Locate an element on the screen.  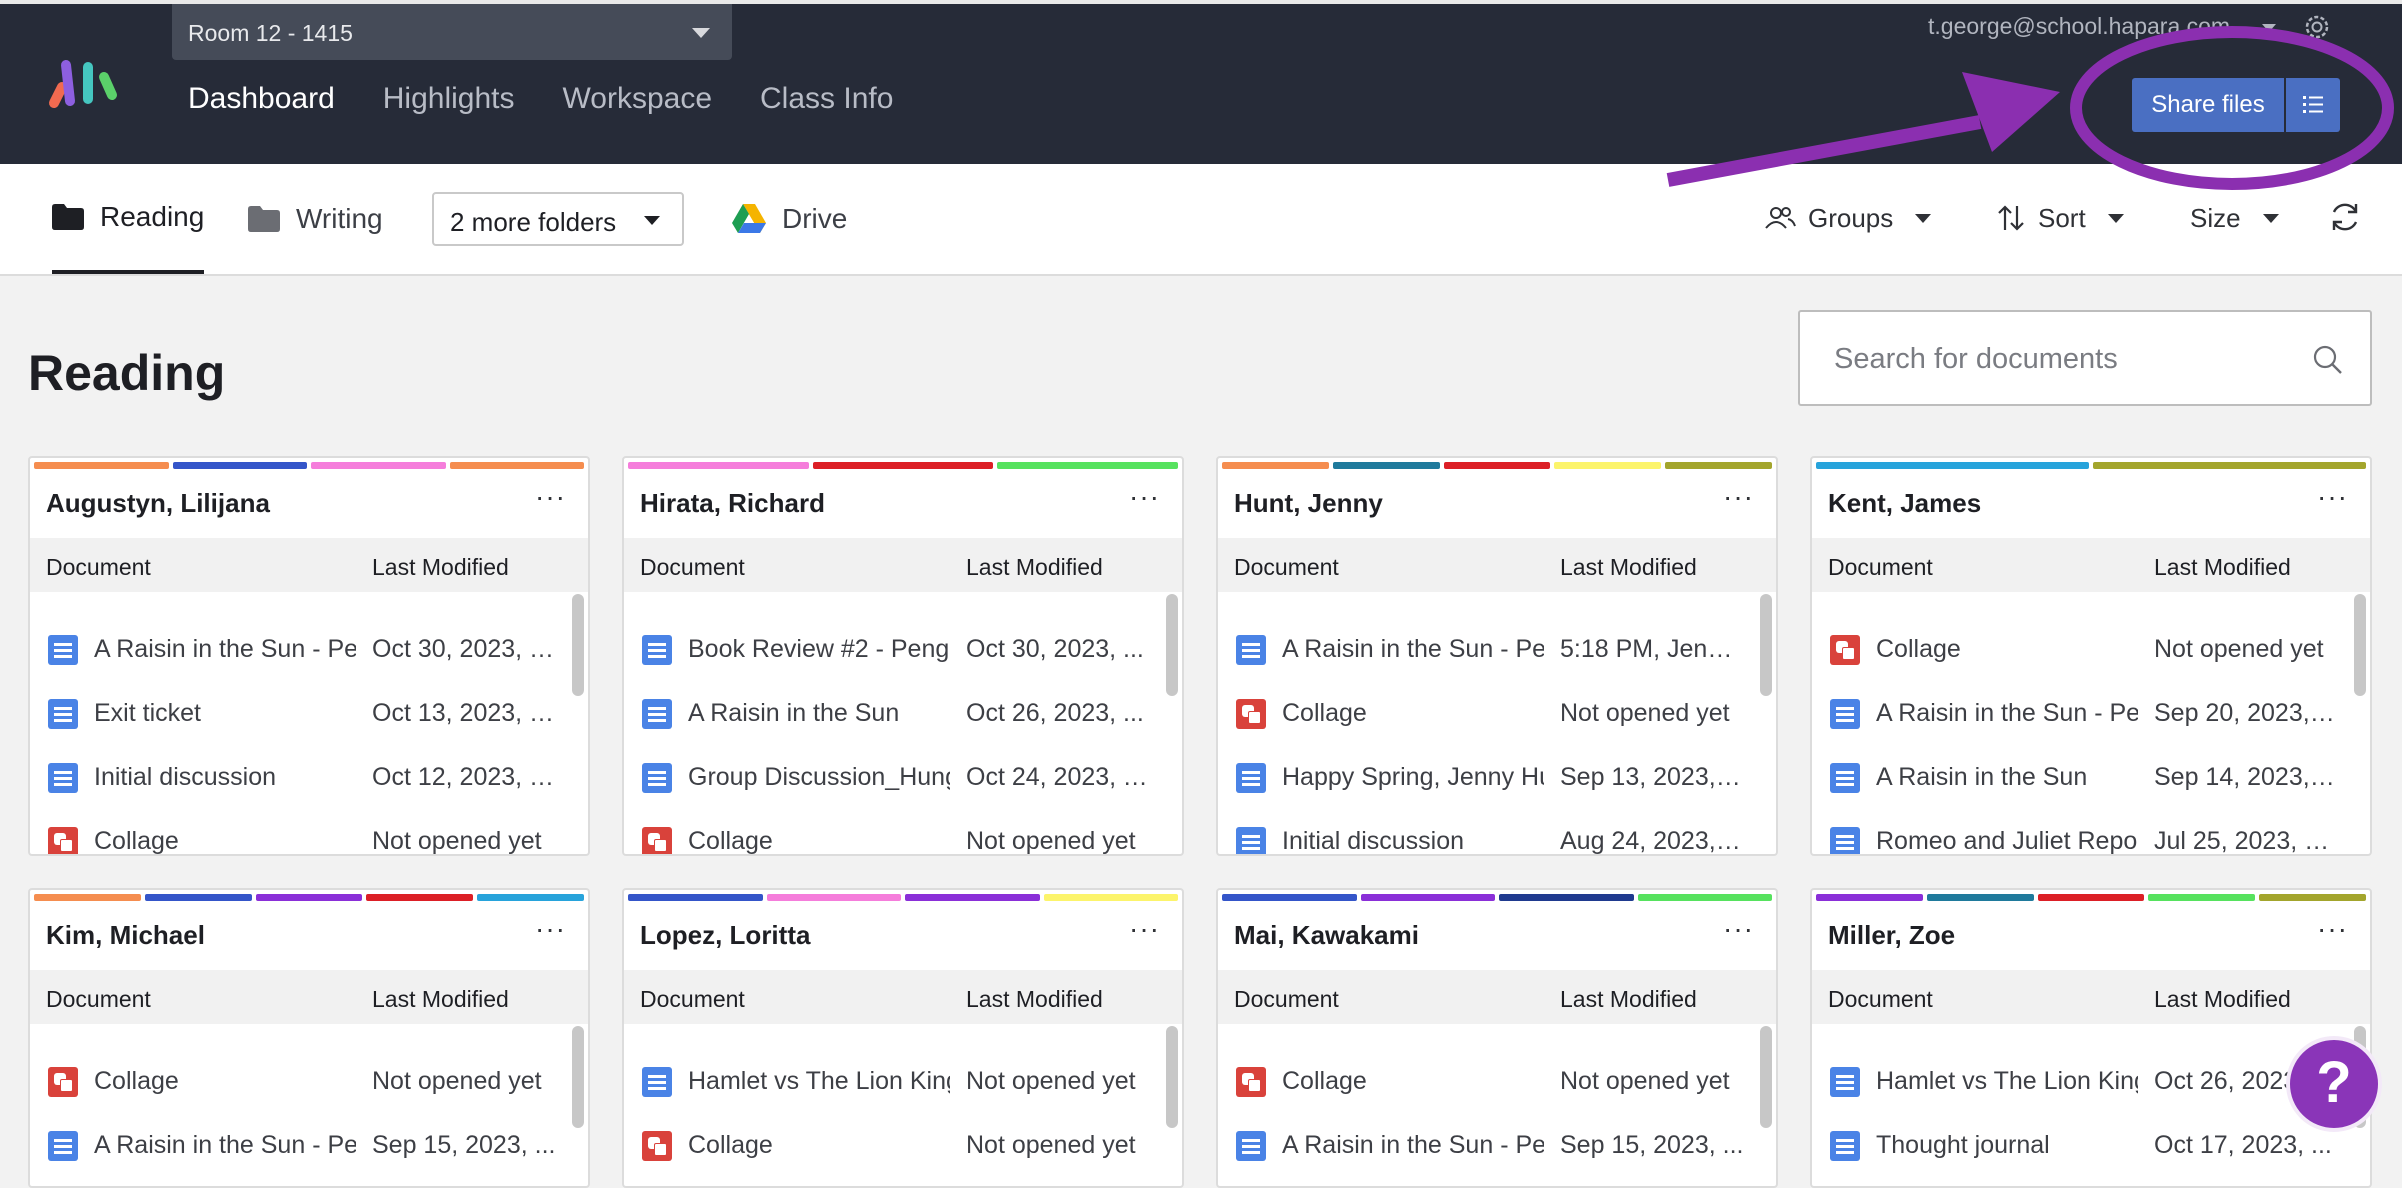
hapara-logo is located at coordinates (85, 85).